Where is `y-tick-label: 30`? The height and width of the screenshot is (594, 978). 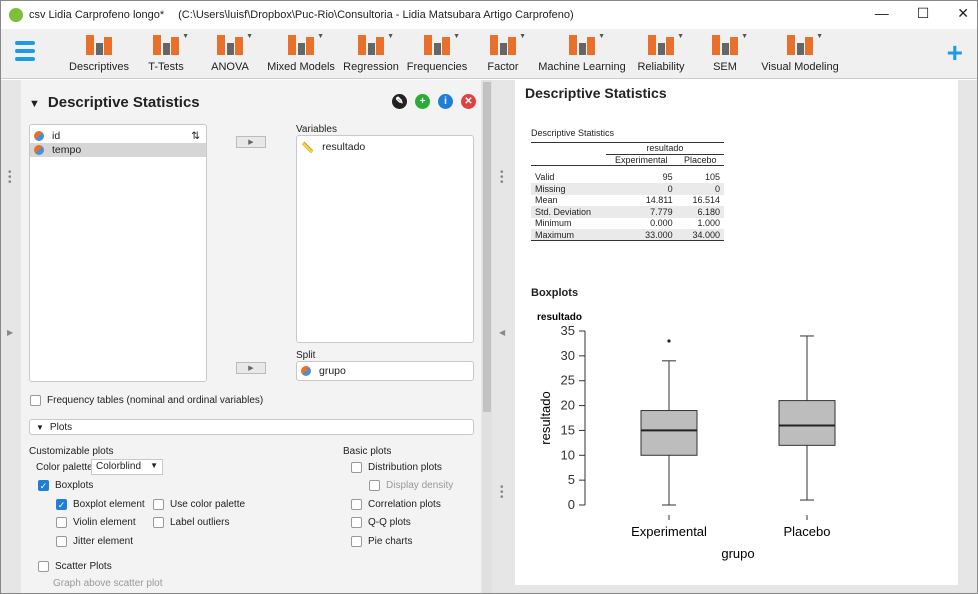 y-tick-label: 30 is located at coordinates (568, 355).